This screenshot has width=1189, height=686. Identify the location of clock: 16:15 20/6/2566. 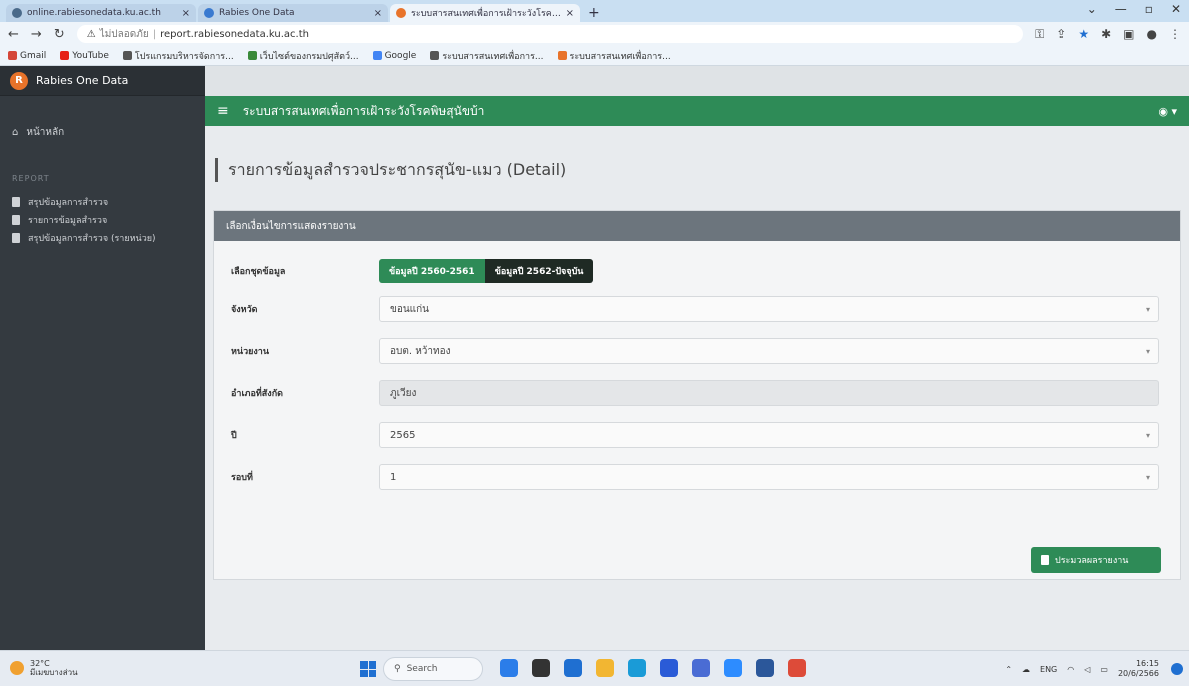
(1138, 669).